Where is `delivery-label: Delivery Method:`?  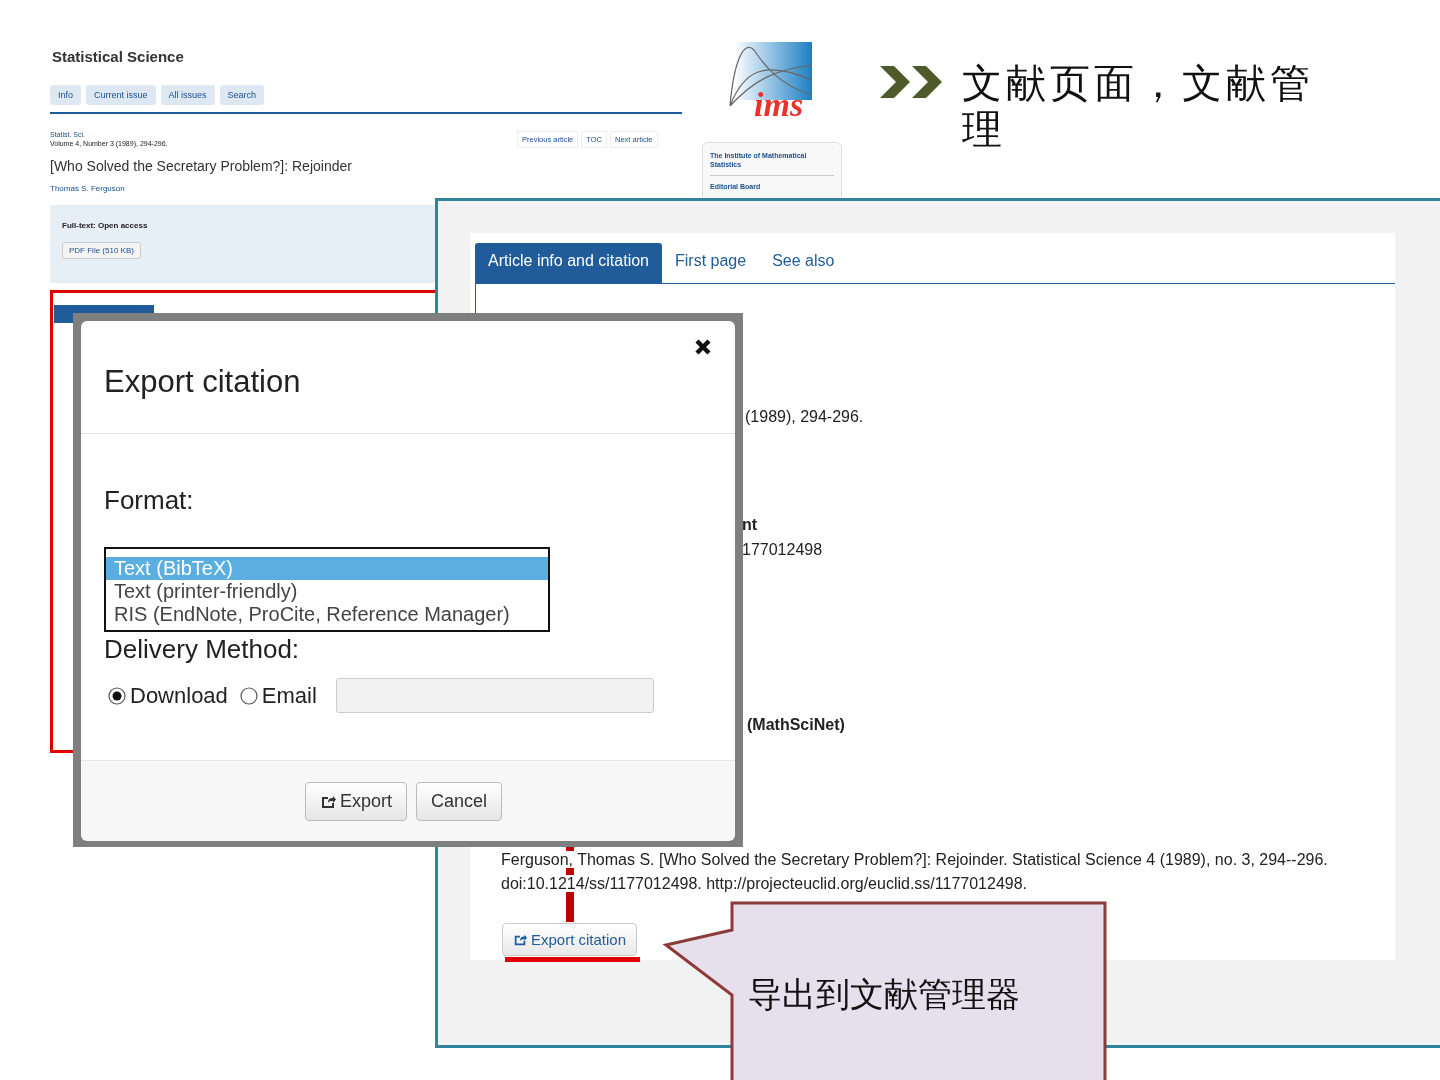 delivery-label: Delivery Method: is located at coordinates (202, 649).